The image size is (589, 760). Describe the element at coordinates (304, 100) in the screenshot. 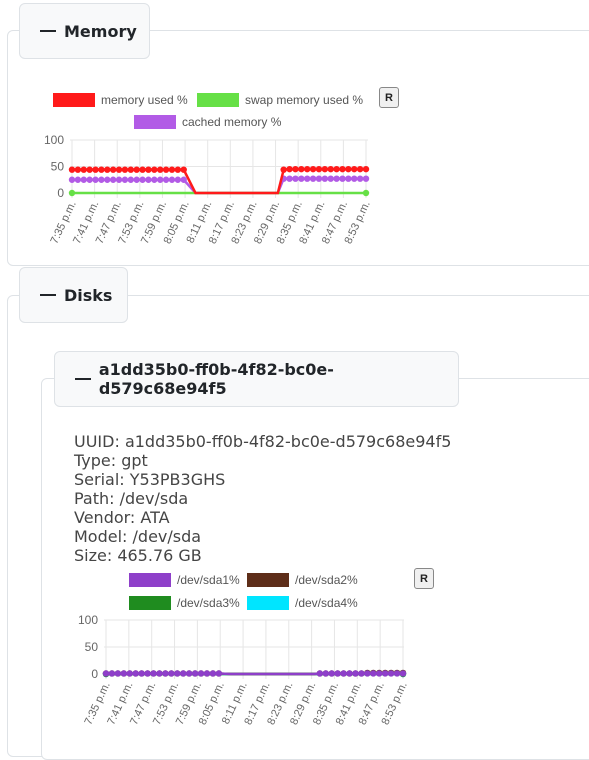

I see `legend-label: swap memory used %` at that location.